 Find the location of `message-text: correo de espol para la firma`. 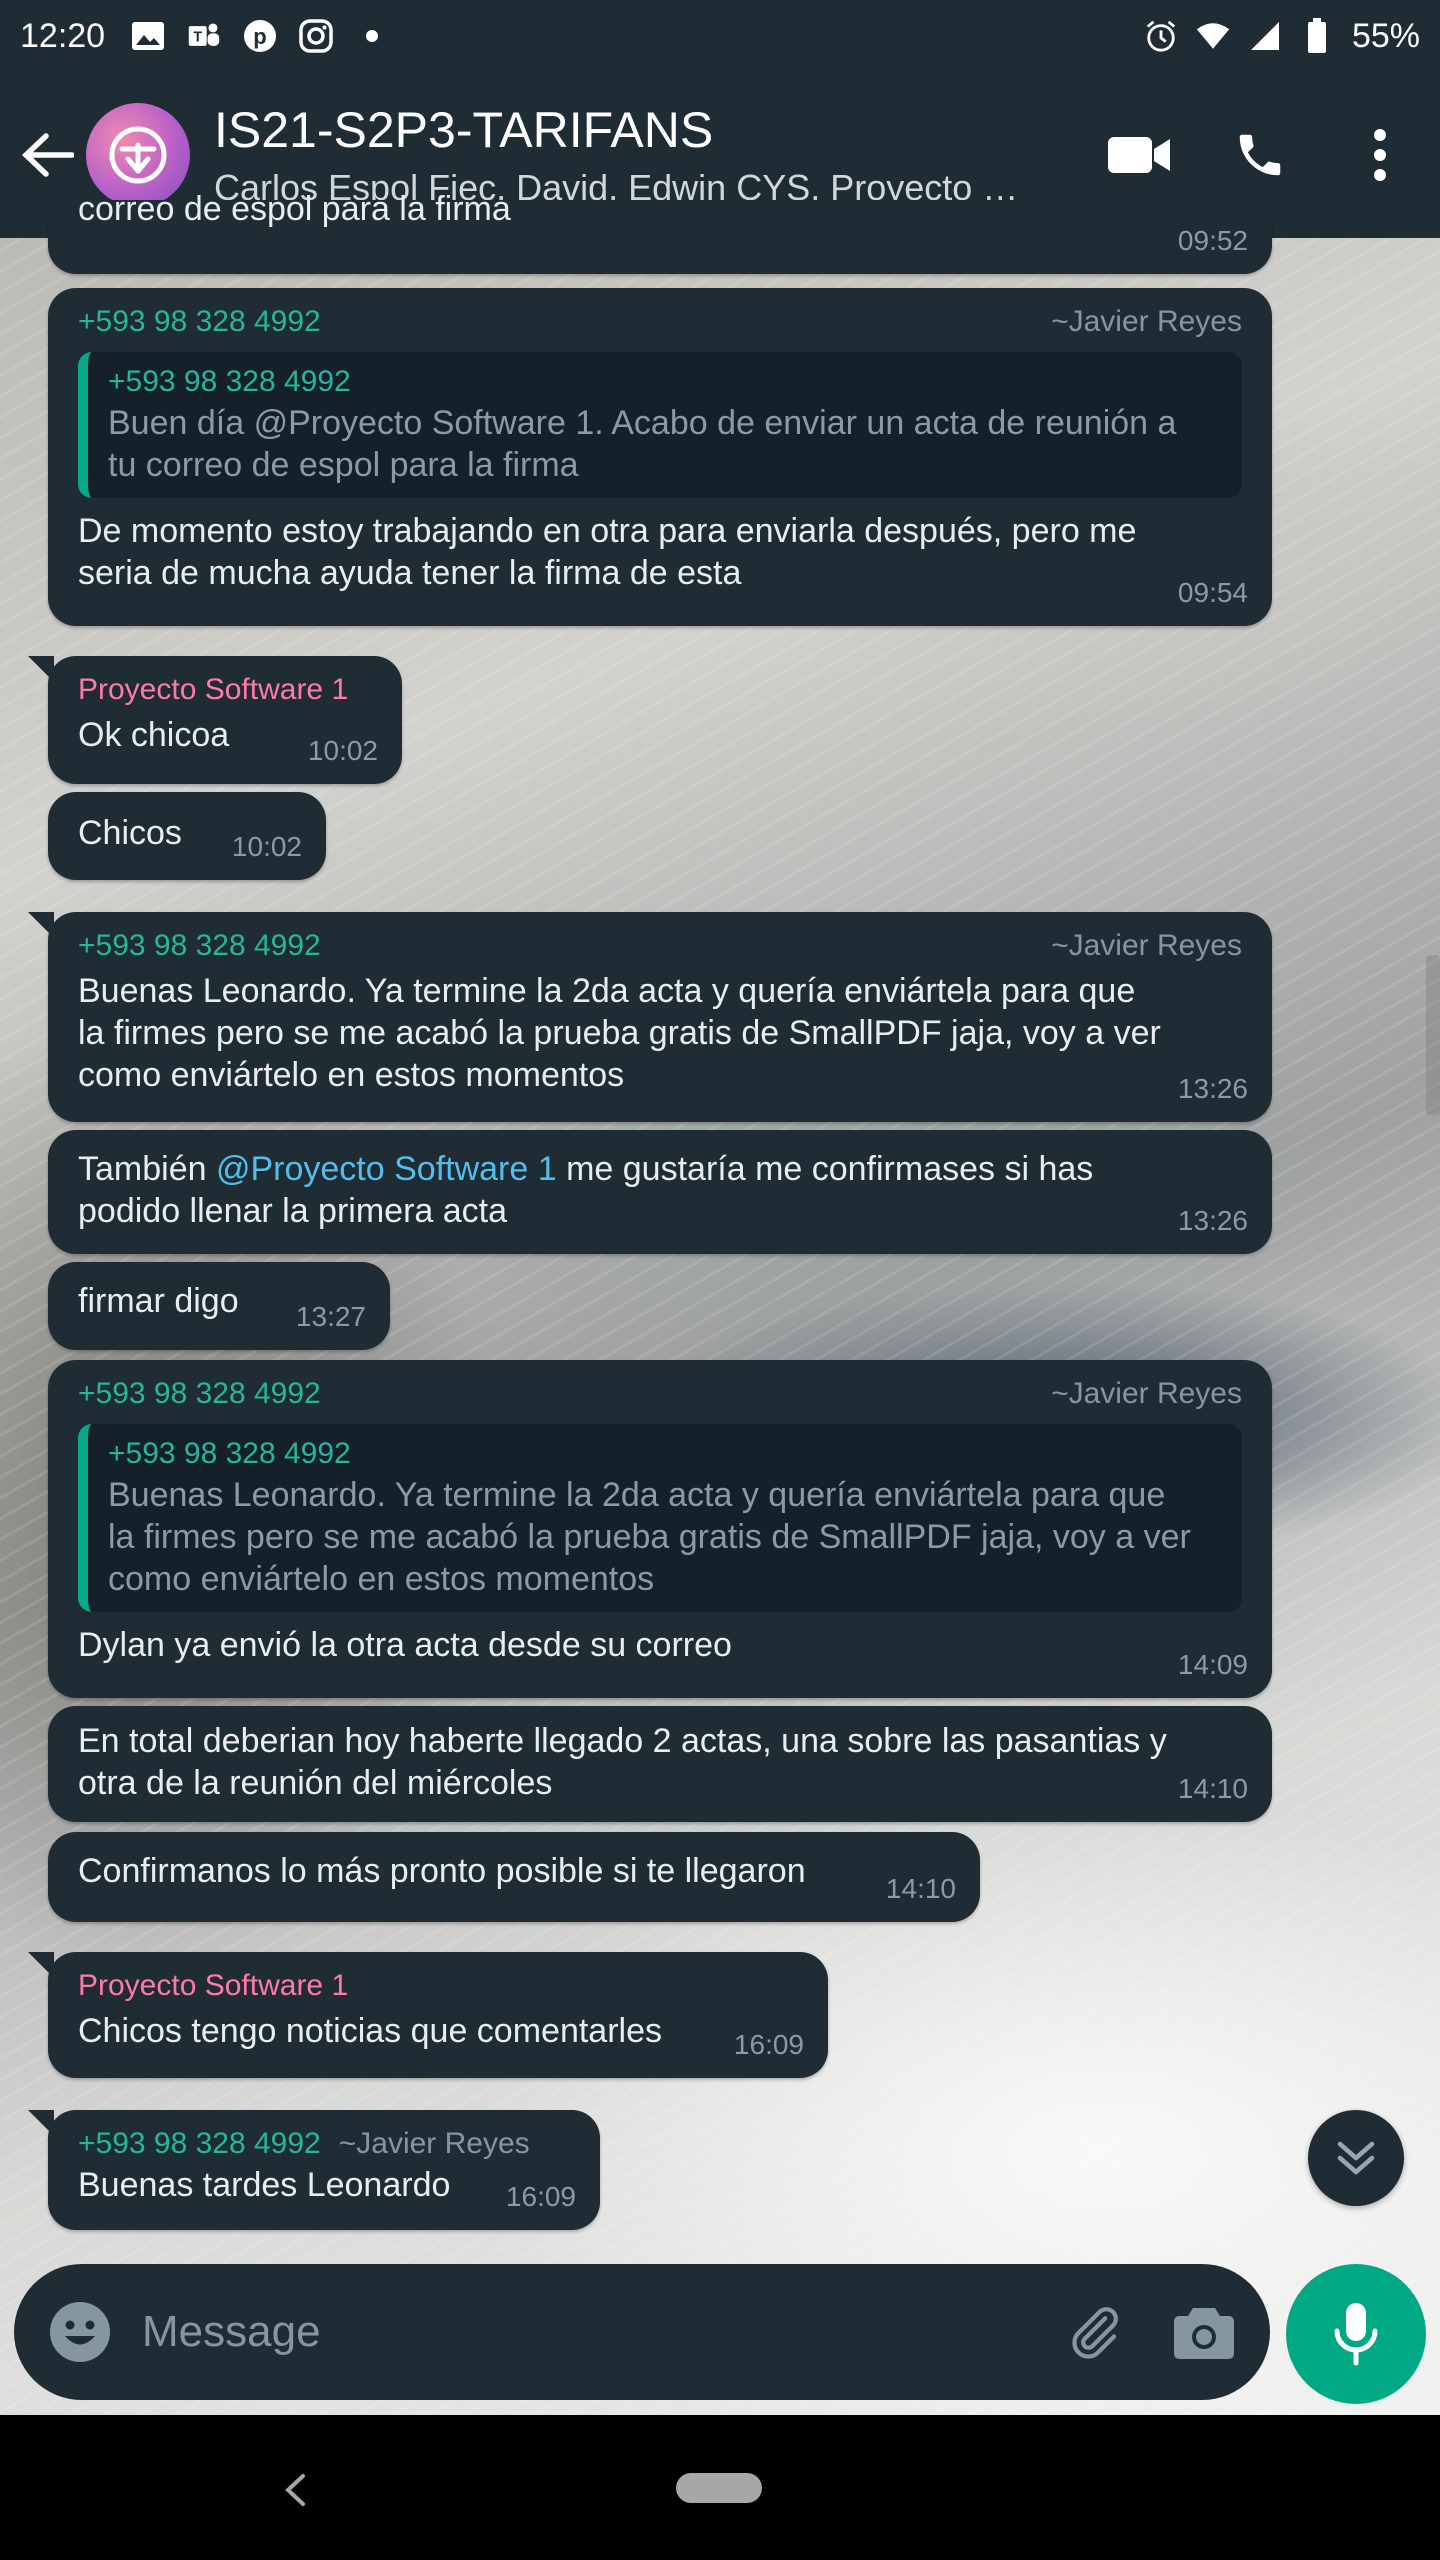

message-text: correo de espol para la firma is located at coordinates (294, 209).